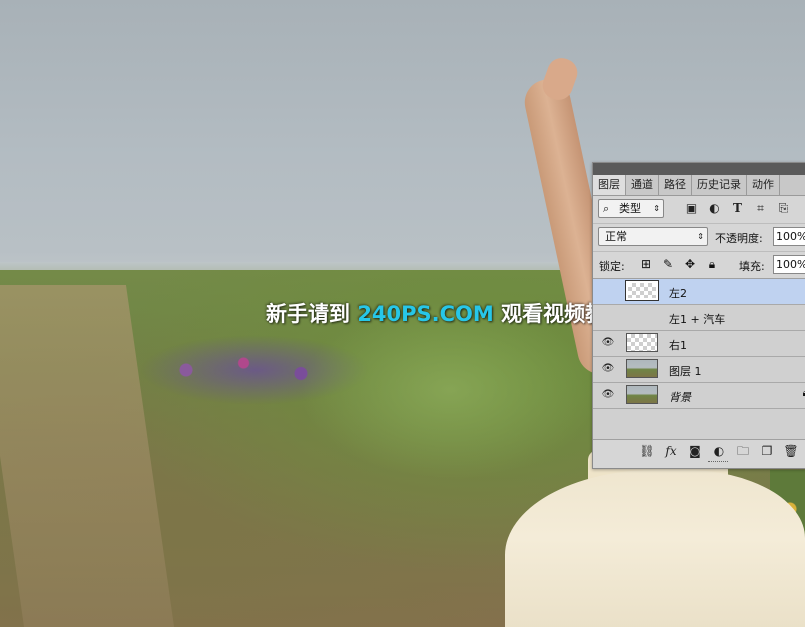 Image resolution: width=805 pixels, height=627 pixels. I want to click on watermark-text: 新手请到 240PS.COM 观看视频教程, so click(446, 313).